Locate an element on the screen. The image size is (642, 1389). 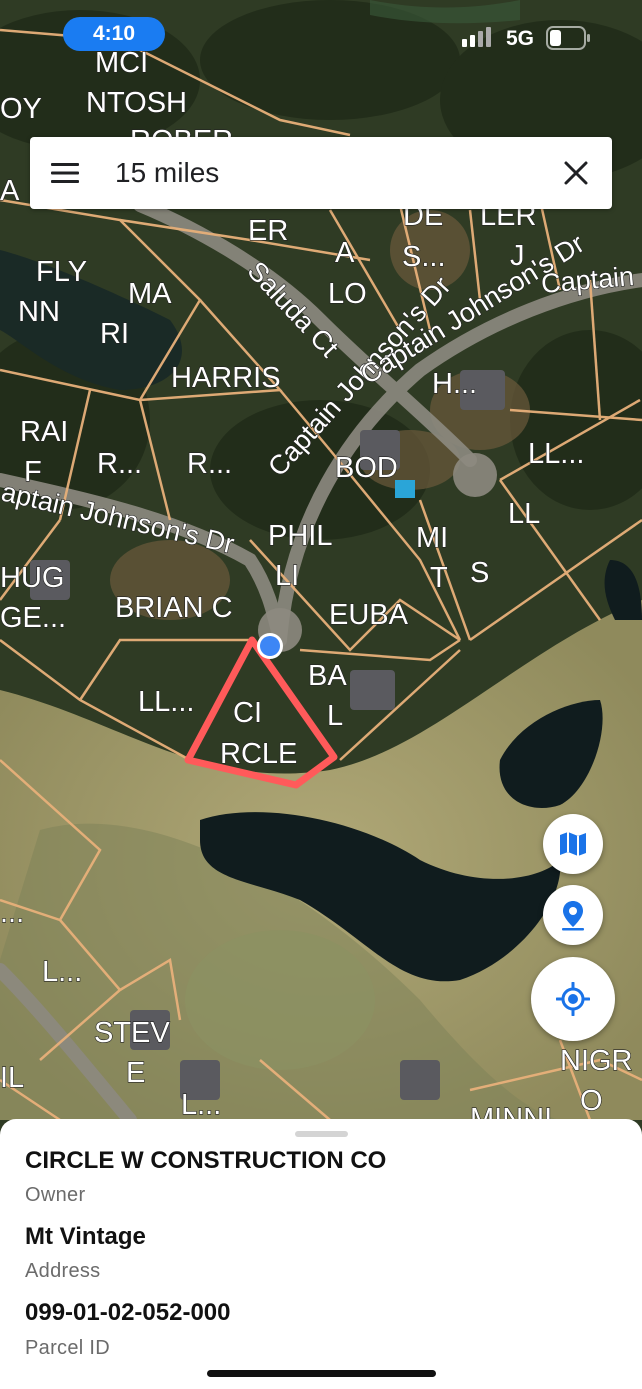
cellular-signal-icon is located at coordinates (476, 37).